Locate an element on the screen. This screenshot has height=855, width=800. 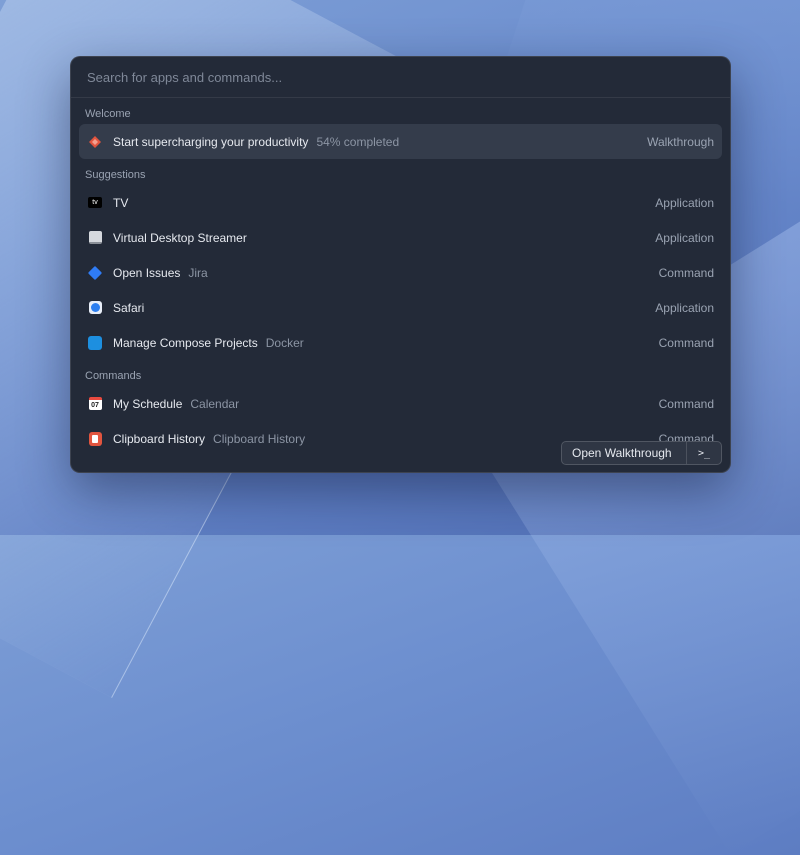
action-bar: Open Walkthrough >_ is located at coordinates (641, 453).